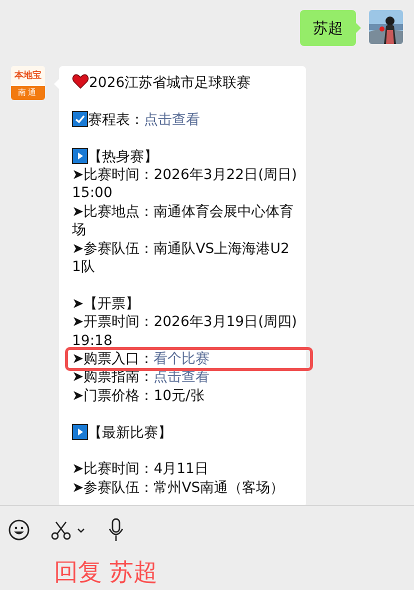  Describe the element at coordinates (183, 221) in the screenshot. I see `message-text: ➤比赛地点：南通体育会展中心体育场` at that location.